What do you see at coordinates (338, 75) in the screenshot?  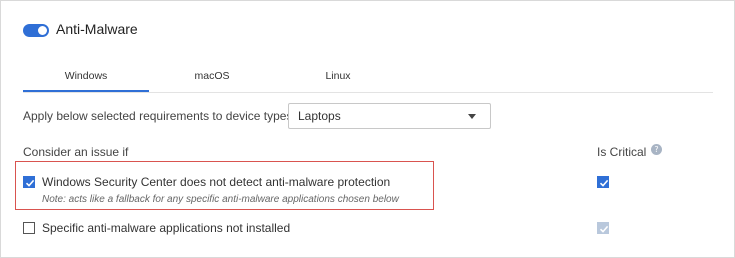 I see `tab-linux: Linux` at bounding box center [338, 75].